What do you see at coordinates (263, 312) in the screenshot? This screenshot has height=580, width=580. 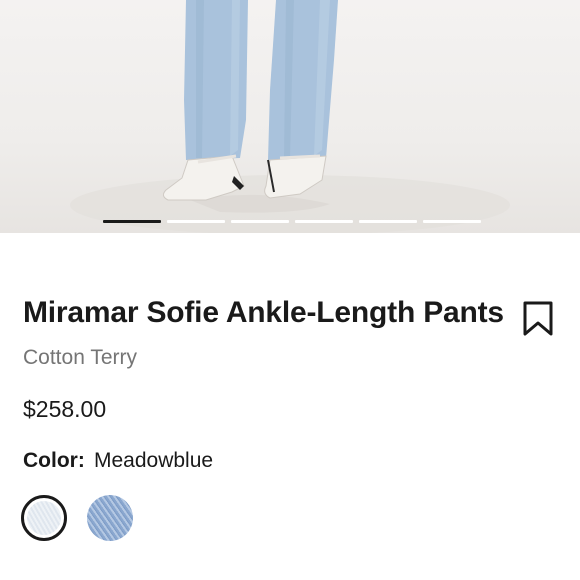 I see `product-title: Miramar Sofie Ankle-Length Pants` at bounding box center [263, 312].